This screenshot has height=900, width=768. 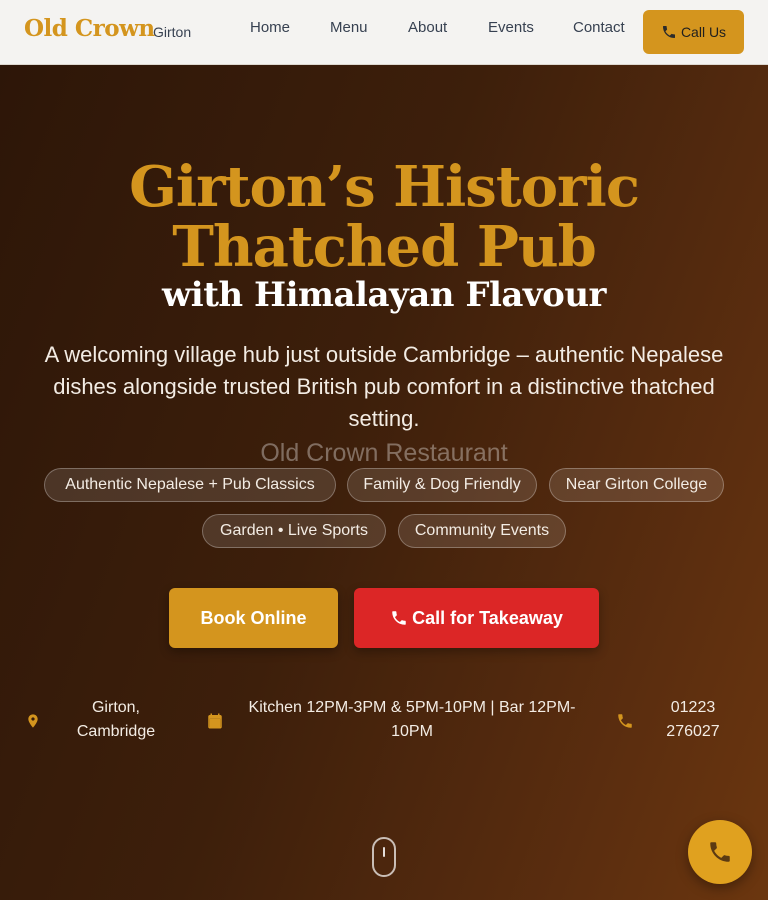 What do you see at coordinates (442, 485) in the screenshot?
I see `feature-chip: Family & Dog Friendly` at bounding box center [442, 485].